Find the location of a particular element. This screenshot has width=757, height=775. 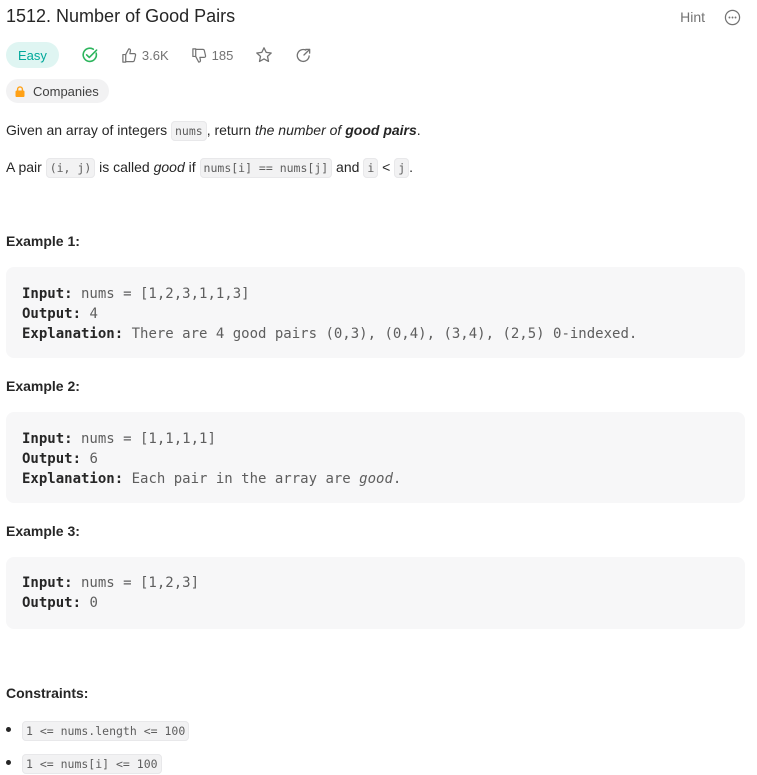

star-icon is located at coordinates (264, 55).